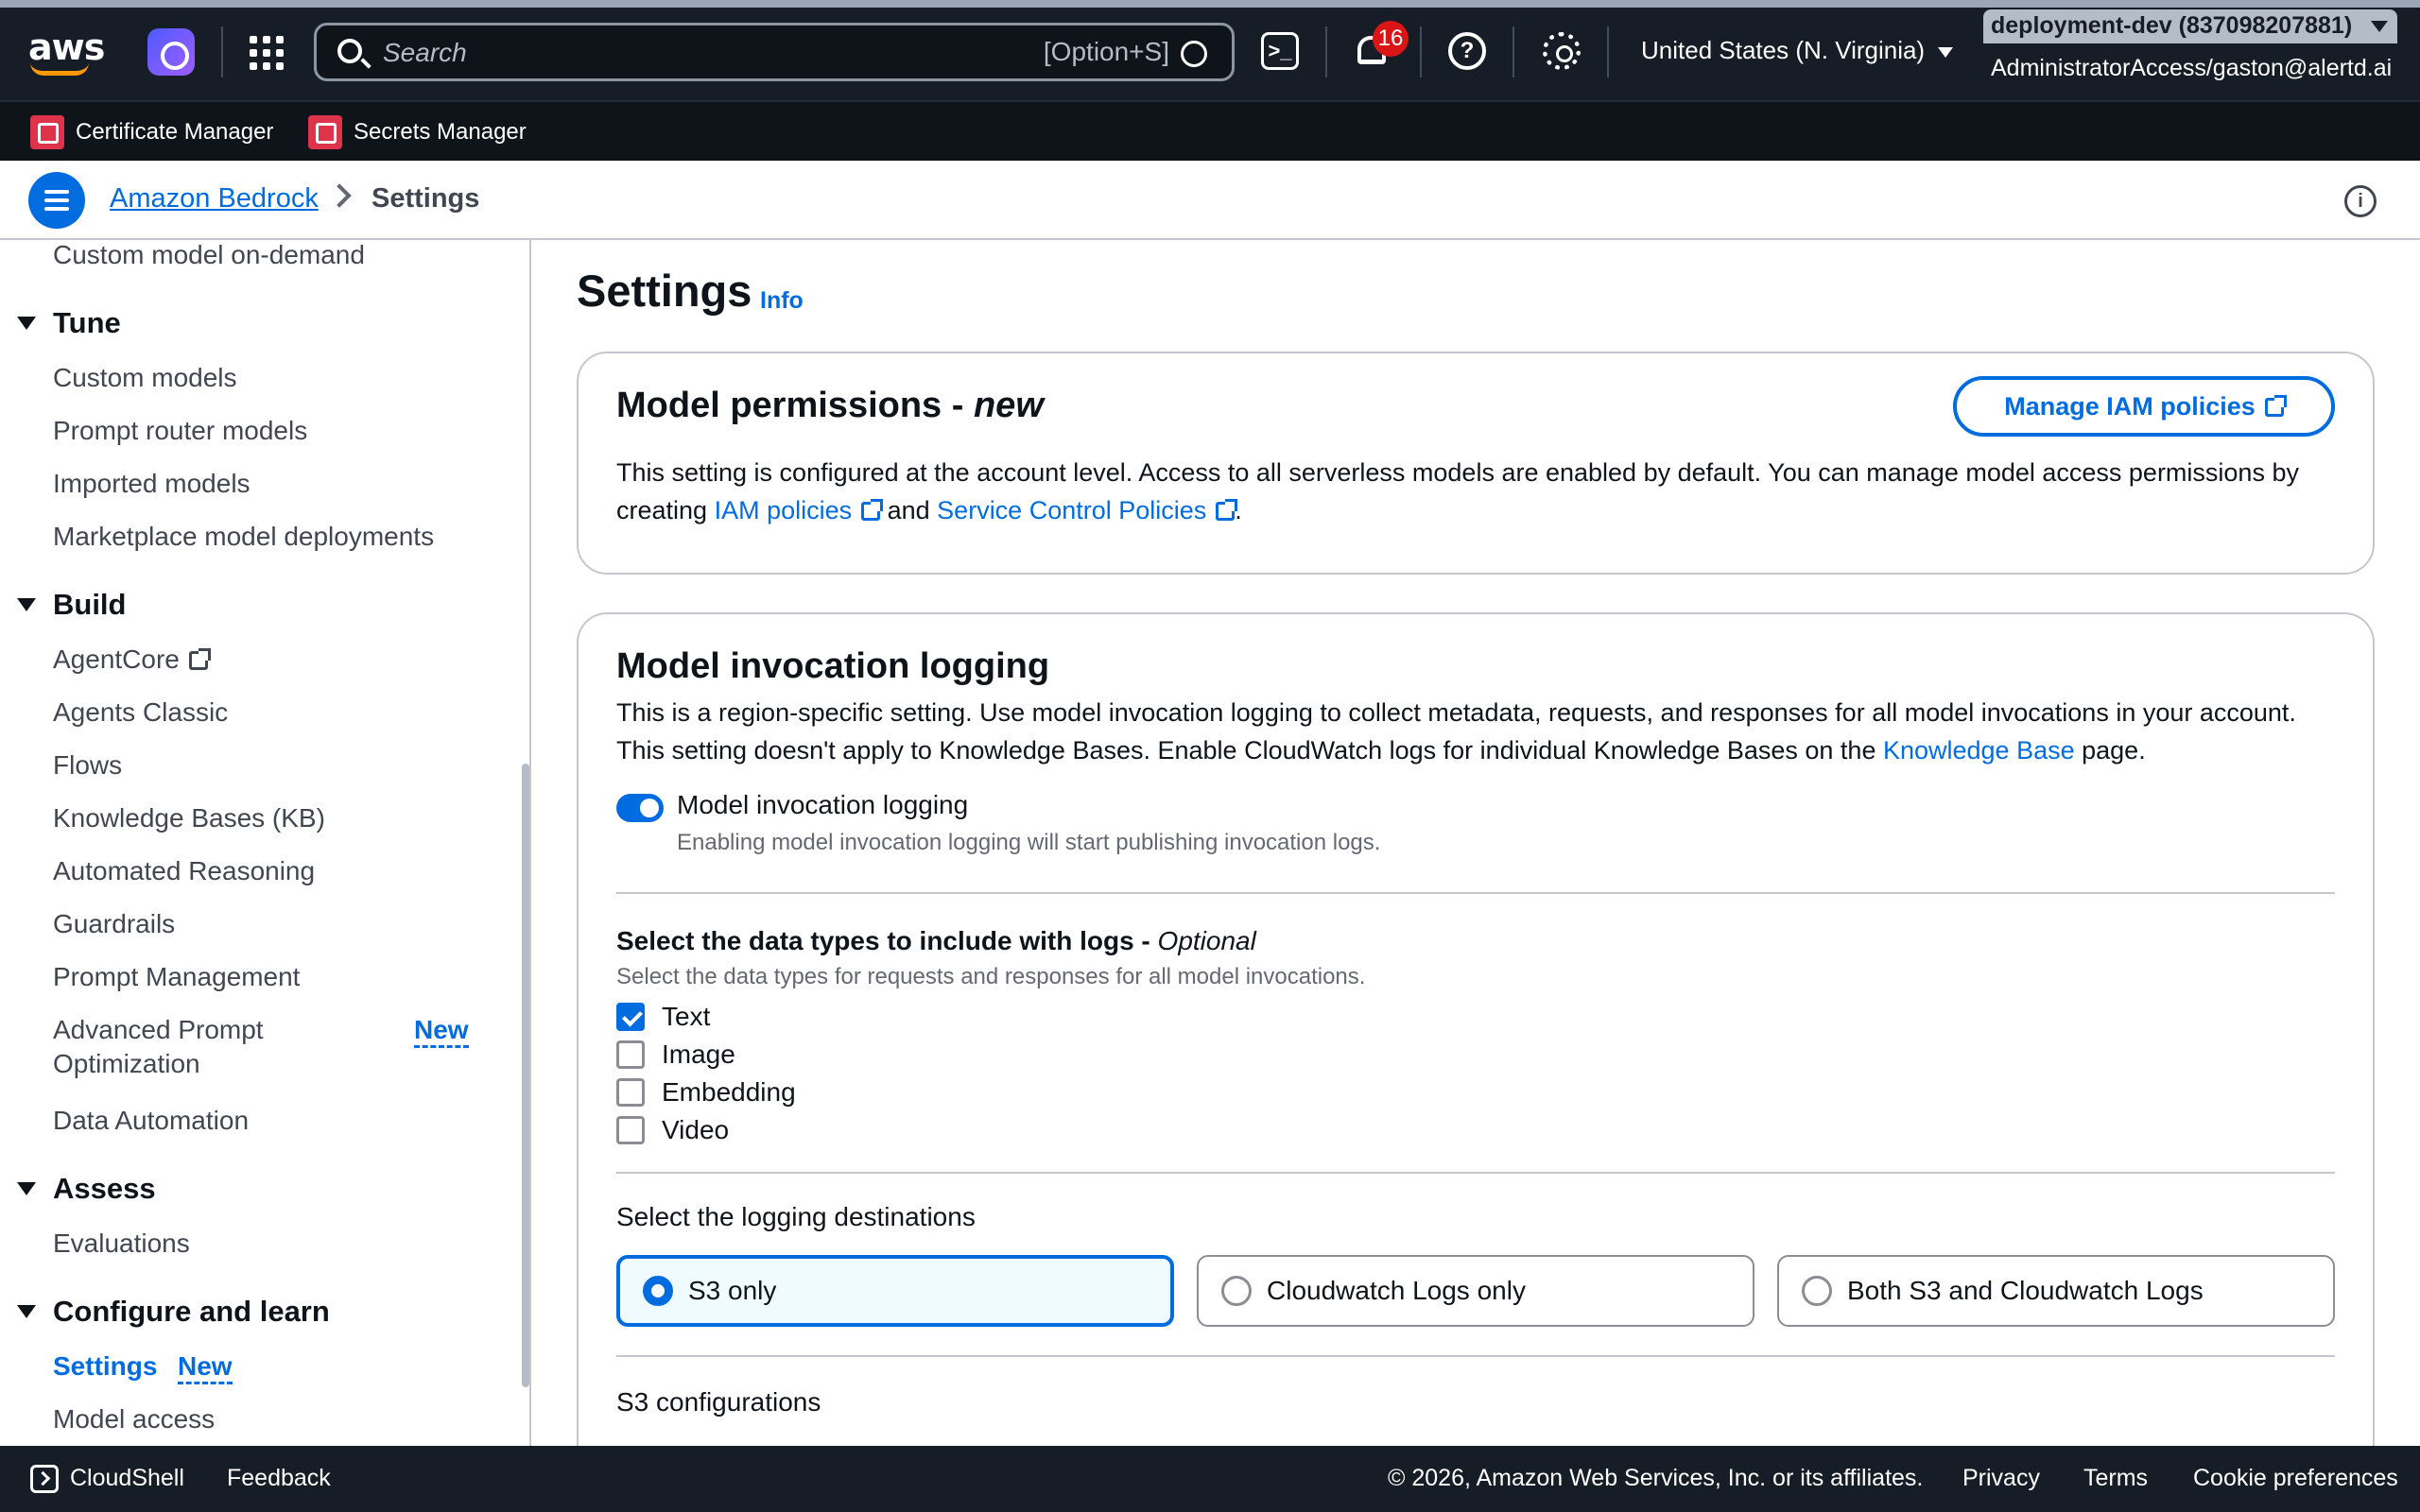 The image size is (2420, 1512). What do you see at coordinates (177, 977) in the screenshot?
I see `sidebar-item-prompt-management: Prompt Management` at bounding box center [177, 977].